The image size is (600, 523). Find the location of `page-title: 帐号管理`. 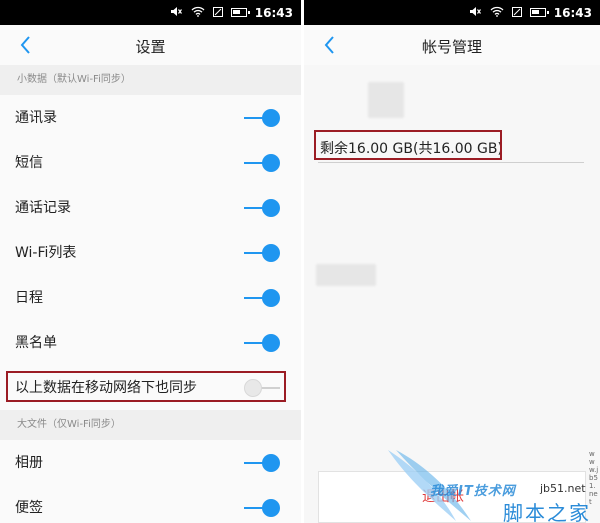

page-title: 帐号管理 is located at coordinates (451, 47).